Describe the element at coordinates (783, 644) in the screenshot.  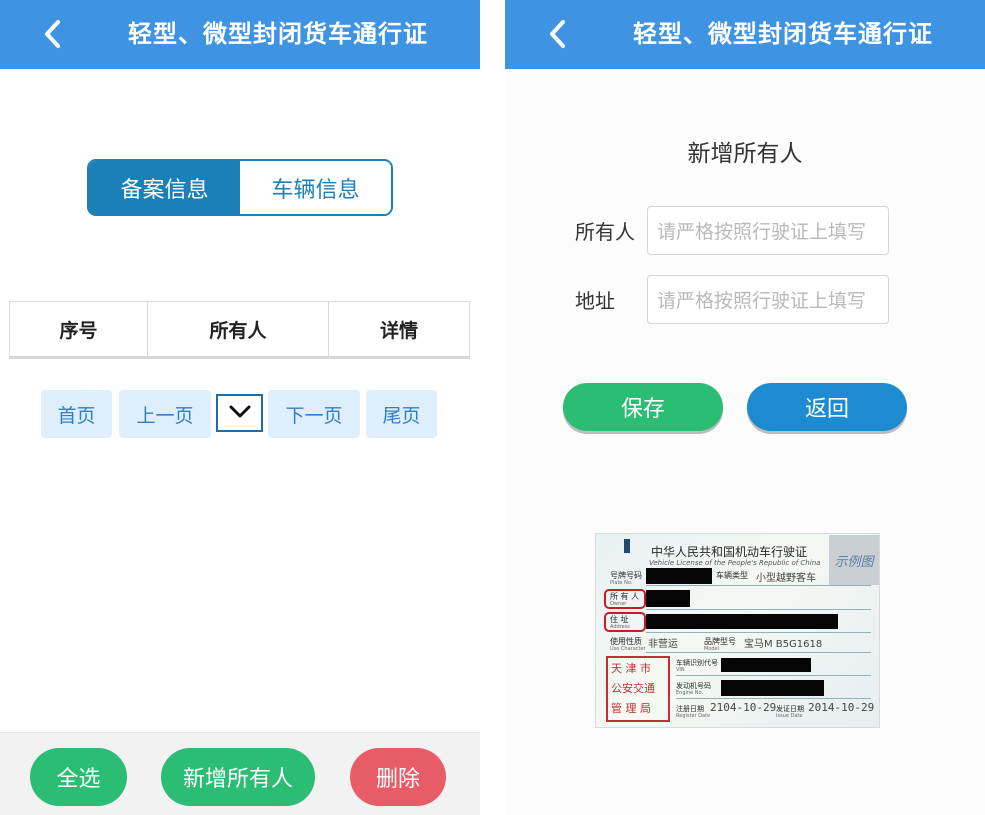
I see `model-value: 宝马M B5G1618` at that location.